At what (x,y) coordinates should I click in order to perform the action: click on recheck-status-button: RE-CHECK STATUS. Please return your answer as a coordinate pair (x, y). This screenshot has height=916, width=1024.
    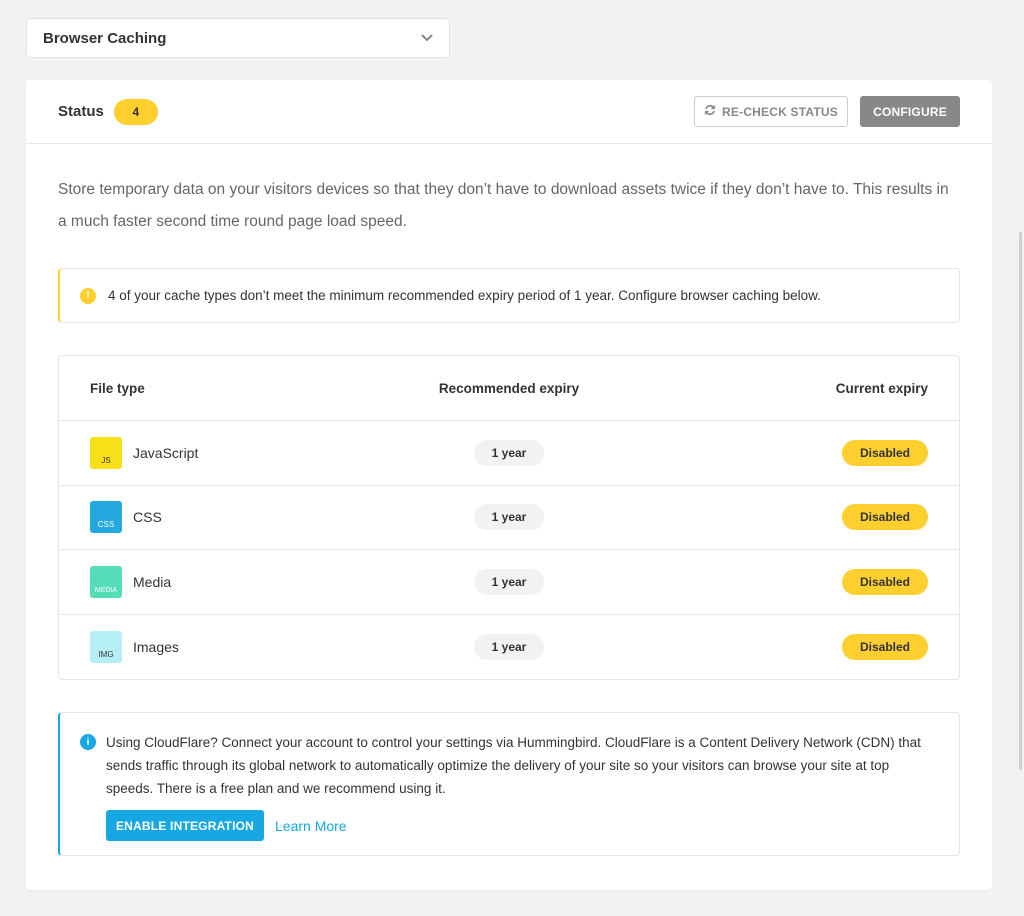
    Looking at the image, I should click on (771, 111).